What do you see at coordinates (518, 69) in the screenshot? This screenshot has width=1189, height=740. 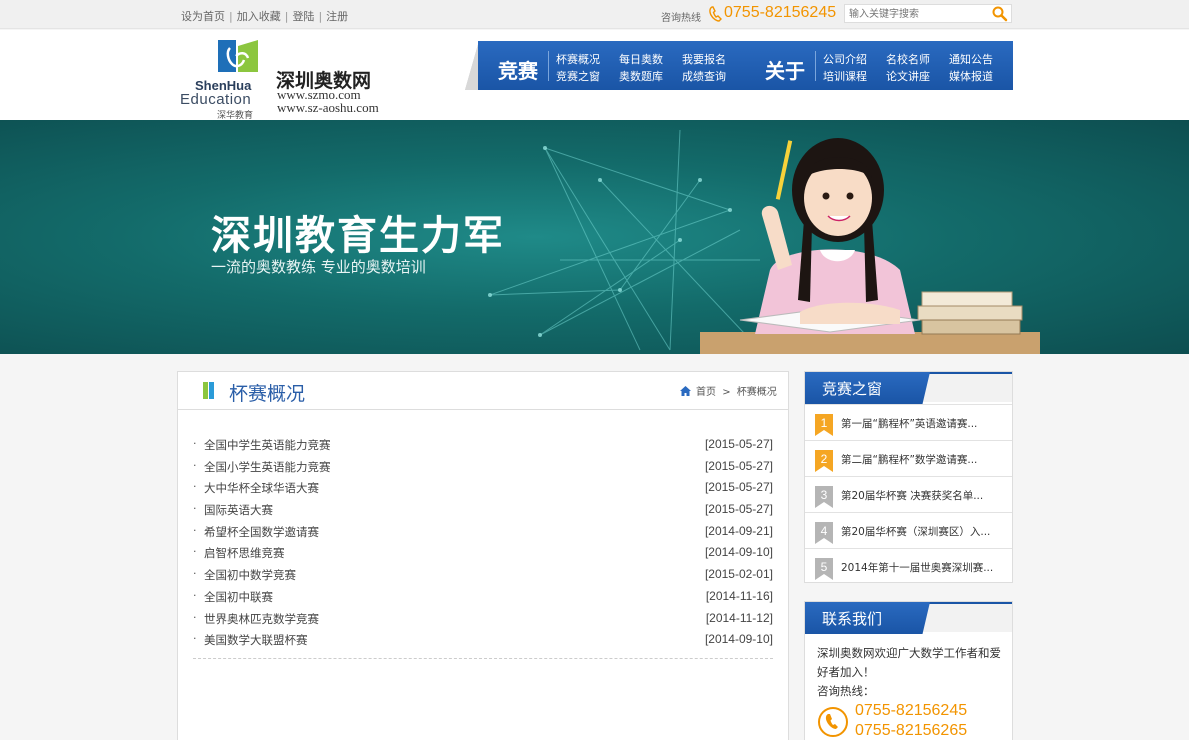 I see `nav-group-competition: 竞赛` at bounding box center [518, 69].